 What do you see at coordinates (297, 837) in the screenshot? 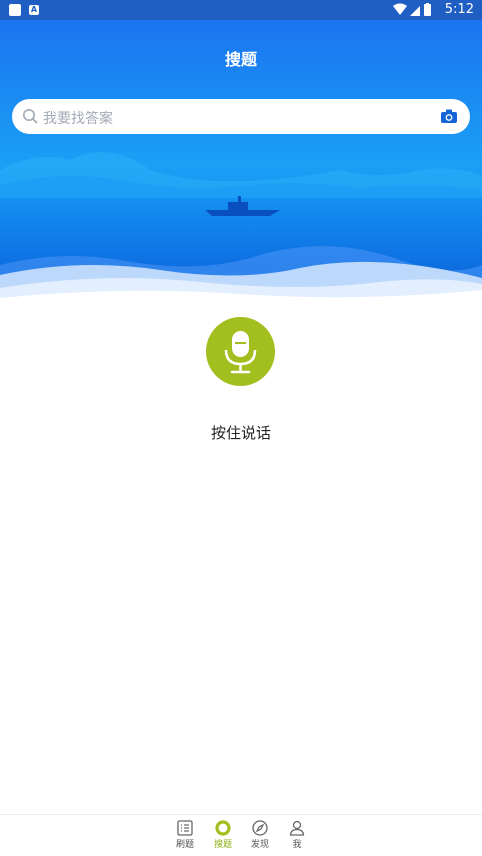
I see `nav-item-me: 我` at bounding box center [297, 837].